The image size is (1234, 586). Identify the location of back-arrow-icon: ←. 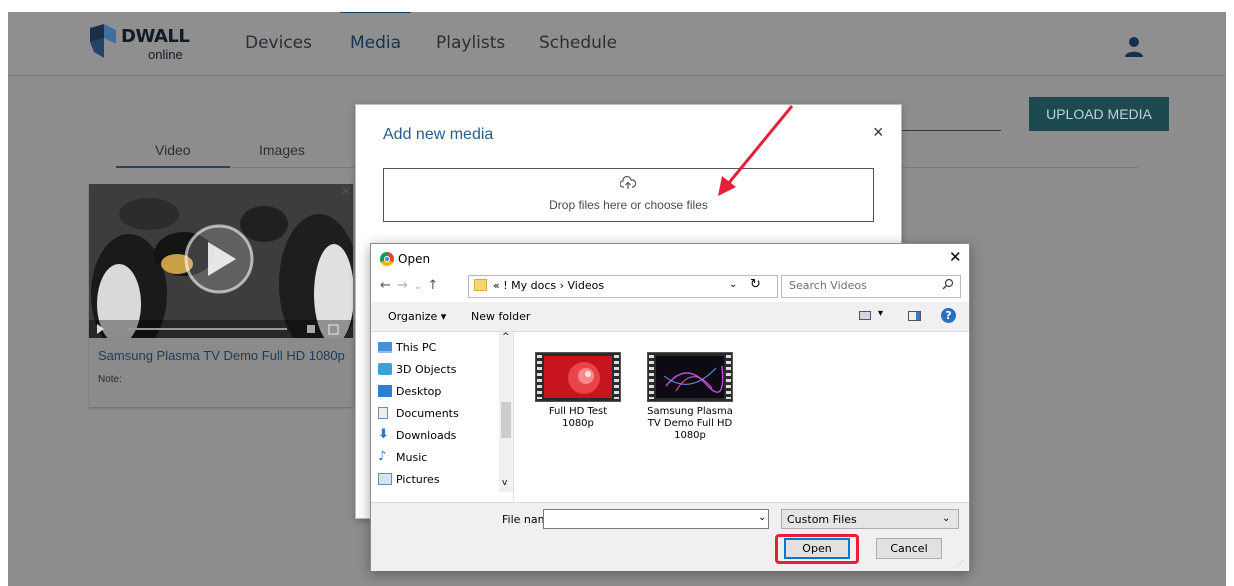
(388, 285).